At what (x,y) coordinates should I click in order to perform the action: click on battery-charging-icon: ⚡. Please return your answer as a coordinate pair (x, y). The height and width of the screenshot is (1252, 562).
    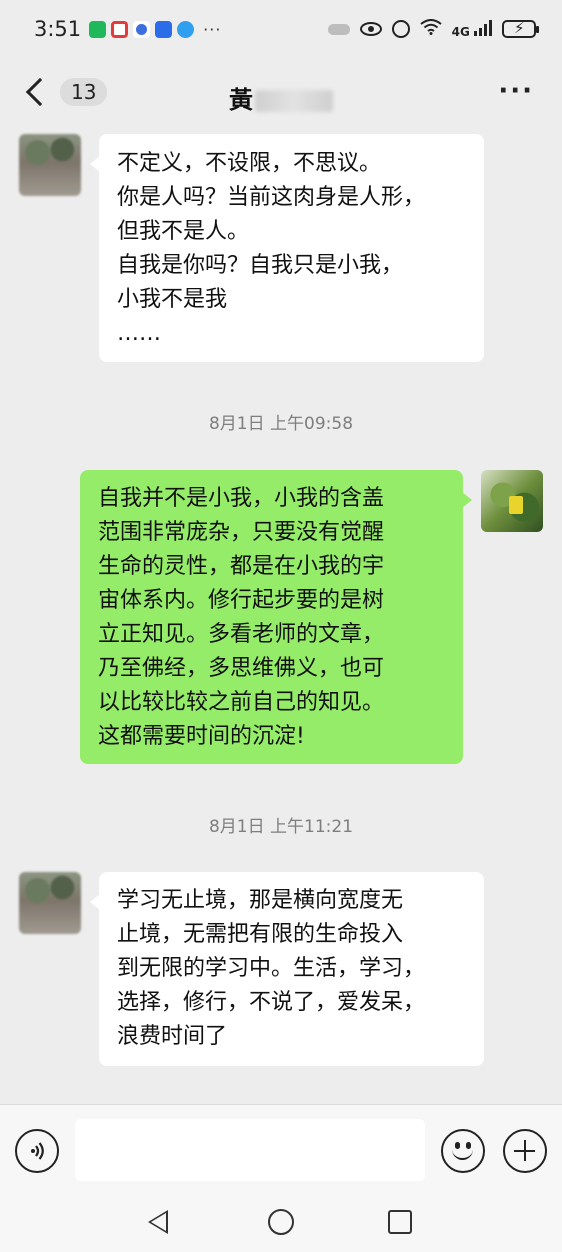
    Looking at the image, I should click on (520, 28).